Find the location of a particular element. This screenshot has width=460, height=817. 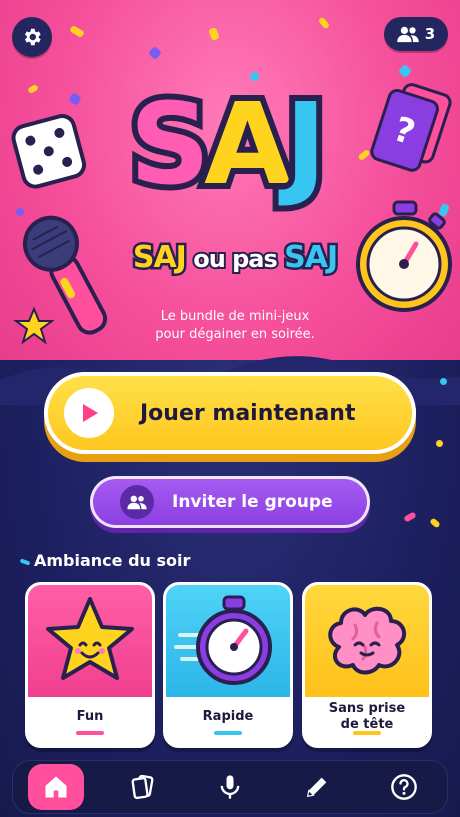

ambiance-card-sans-prise-de-tete: Sans prise de tête is located at coordinates (367, 665).